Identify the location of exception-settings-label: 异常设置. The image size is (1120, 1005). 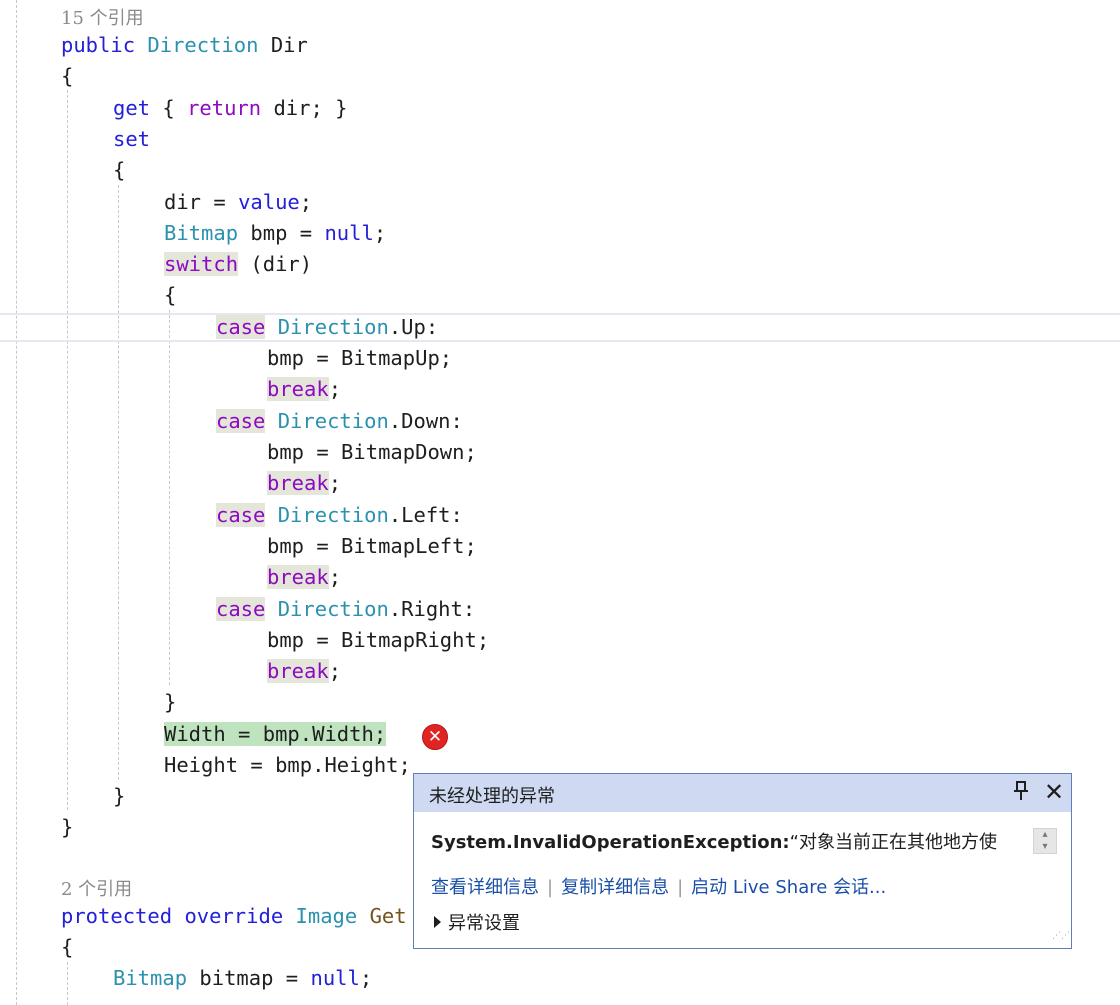
(484, 923).